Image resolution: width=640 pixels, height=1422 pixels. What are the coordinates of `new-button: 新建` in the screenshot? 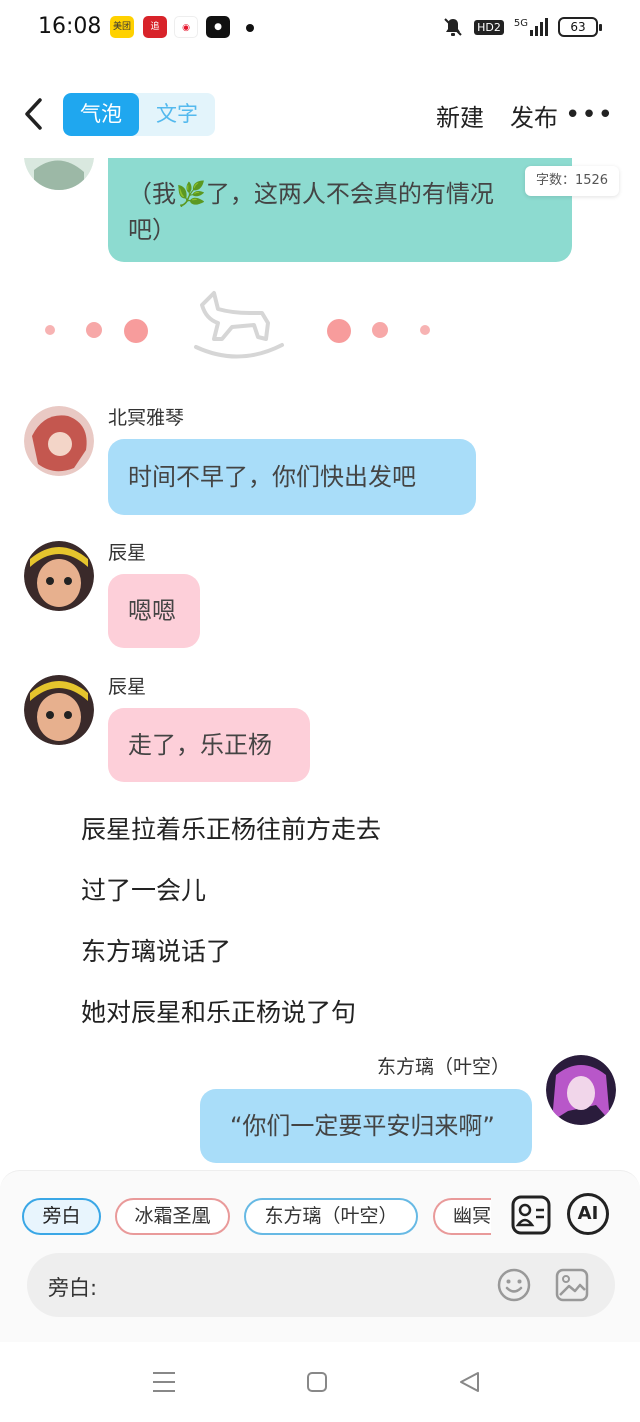 It's located at (460, 115).